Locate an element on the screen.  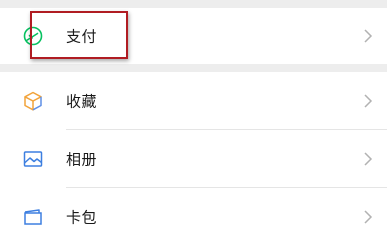
album-picture-icon is located at coordinates (33, 159).